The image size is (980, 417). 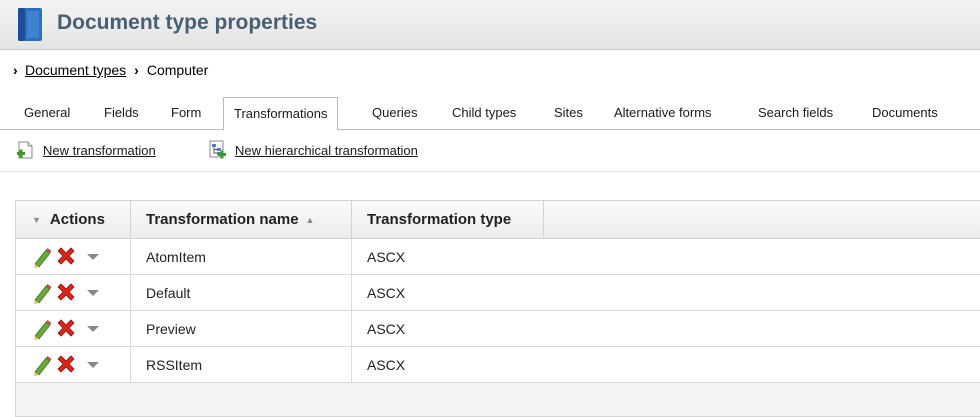 What do you see at coordinates (75, 70) in the screenshot?
I see `breadcrumb-document-types-link: Document types` at bounding box center [75, 70].